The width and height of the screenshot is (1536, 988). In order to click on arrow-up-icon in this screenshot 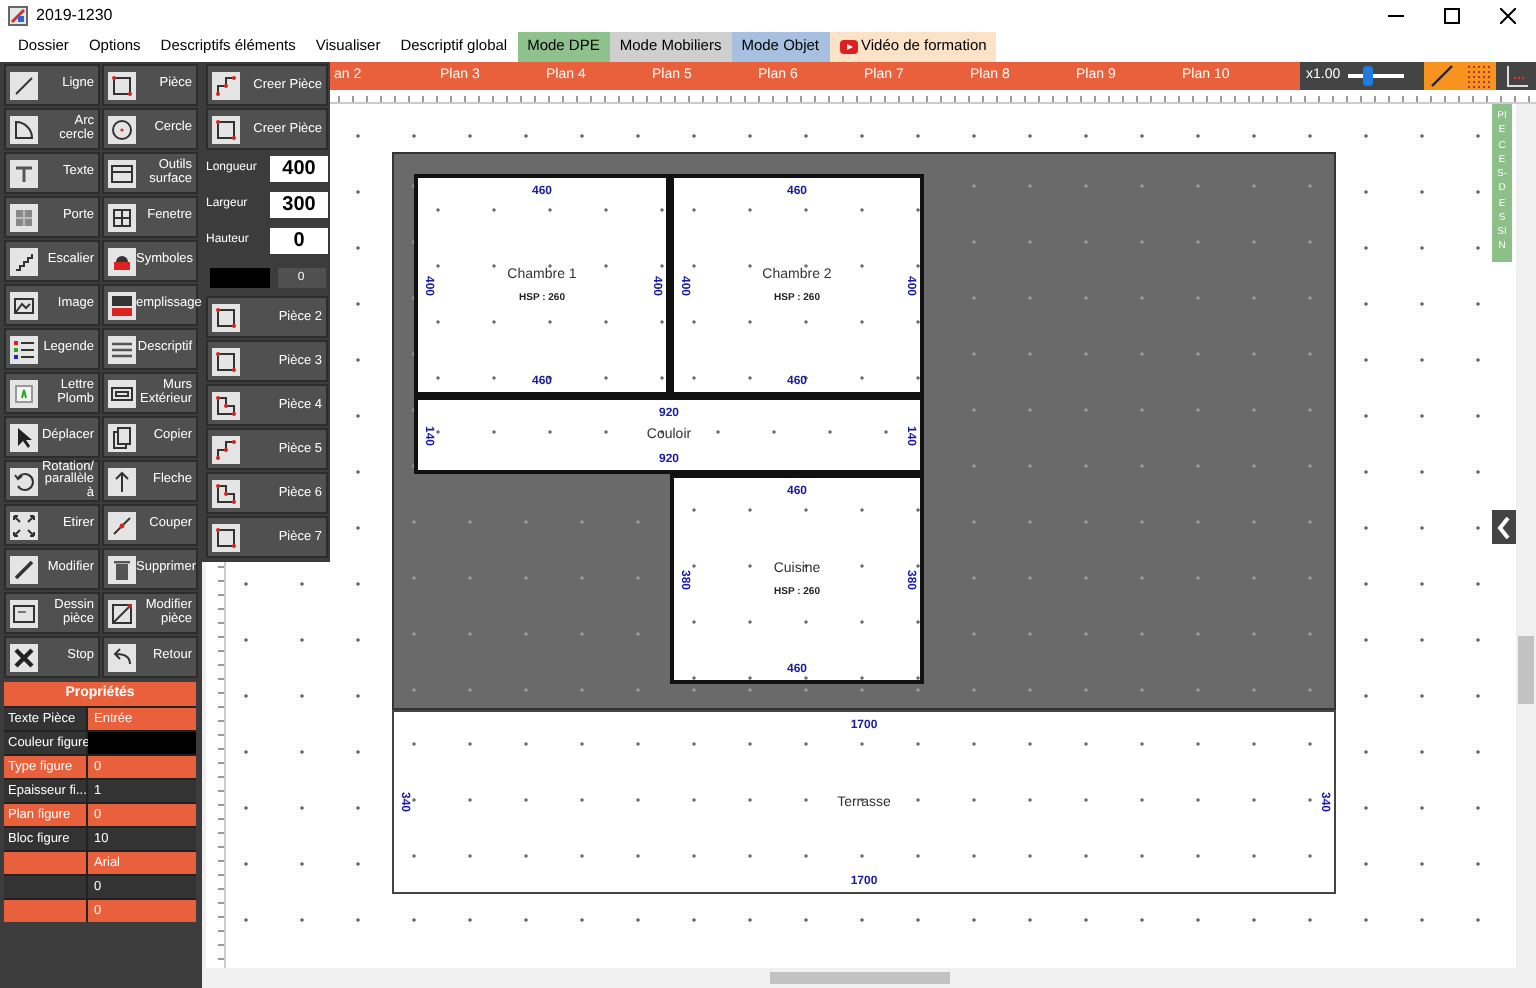, I will do `click(122, 481)`.